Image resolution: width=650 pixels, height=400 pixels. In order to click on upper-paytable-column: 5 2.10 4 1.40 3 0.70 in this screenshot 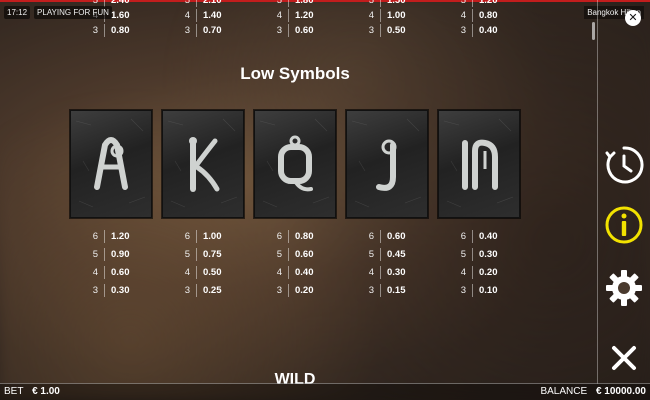, I will do `click(201, 19)`.